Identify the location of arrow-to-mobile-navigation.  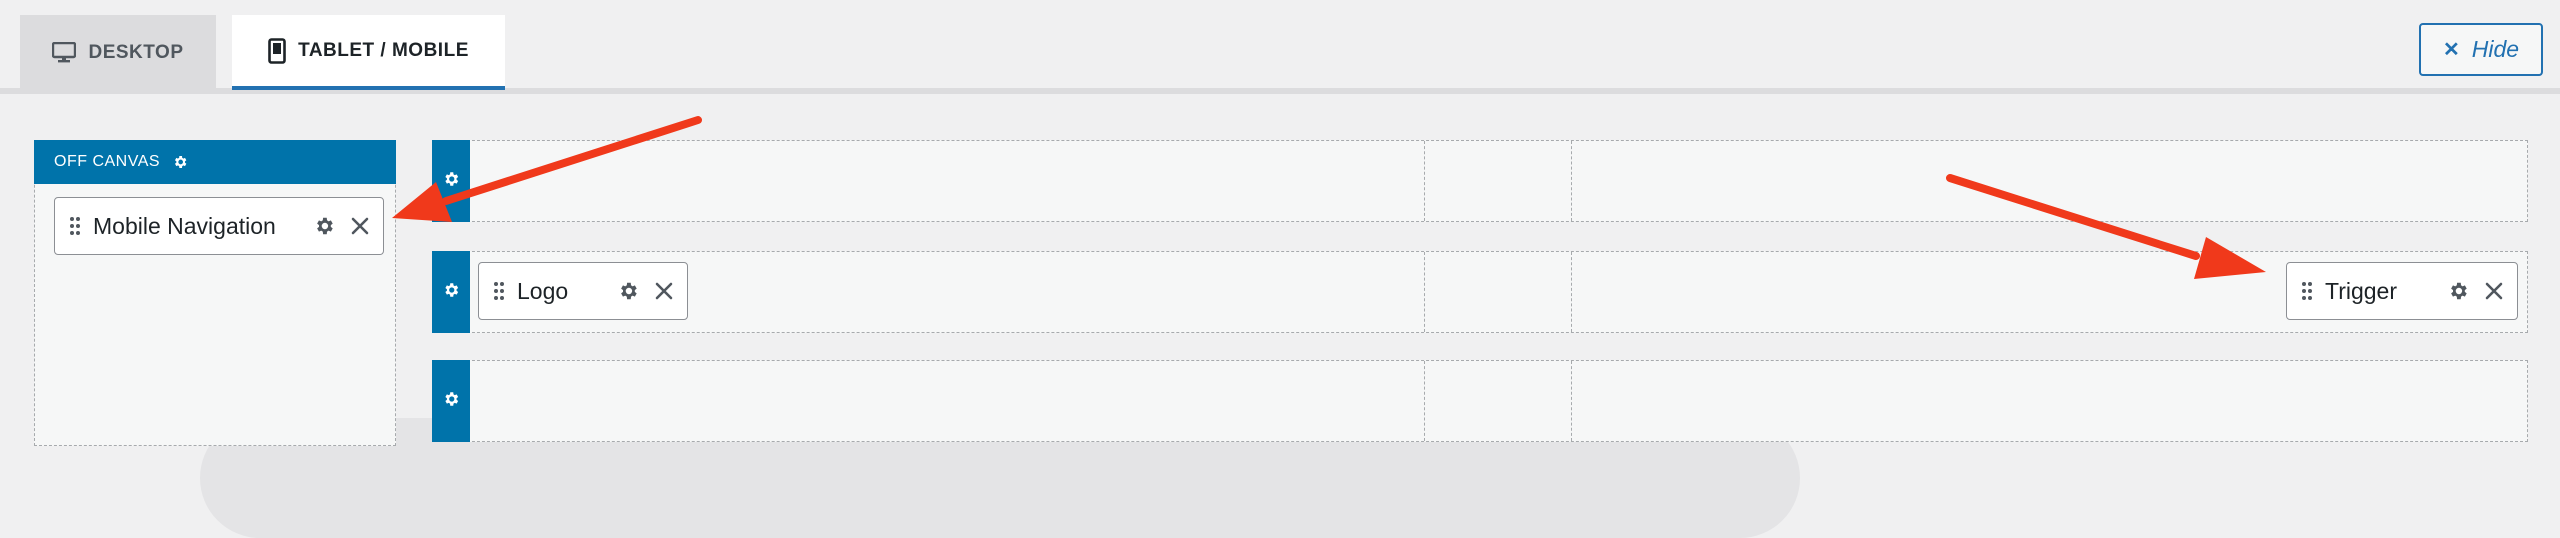
(547, 169).